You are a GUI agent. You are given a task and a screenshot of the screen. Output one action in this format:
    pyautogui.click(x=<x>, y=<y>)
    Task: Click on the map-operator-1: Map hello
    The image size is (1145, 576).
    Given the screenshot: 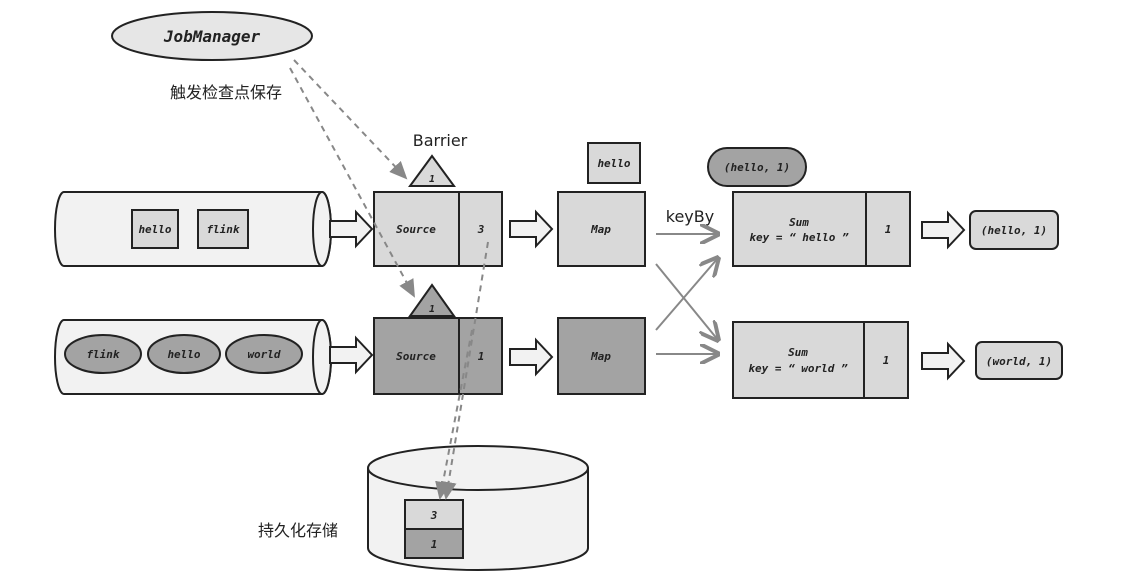 What is the action you would take?
    pyautogui.click(x=601, y=204)
    